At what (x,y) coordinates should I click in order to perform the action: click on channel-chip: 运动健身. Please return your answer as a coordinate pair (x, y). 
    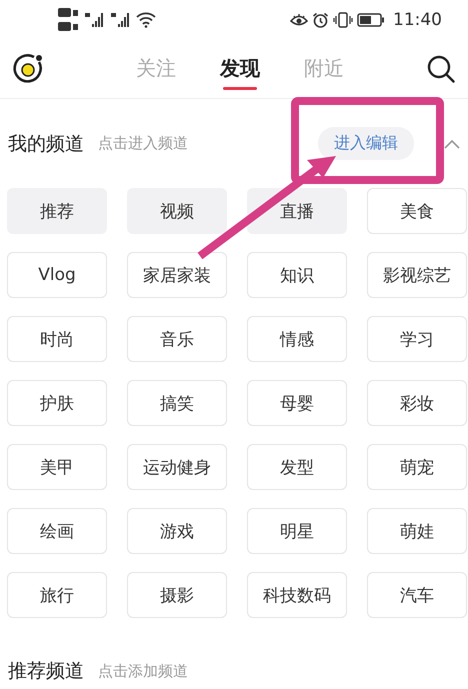
    Looking at the image, I should click on (177, 467).